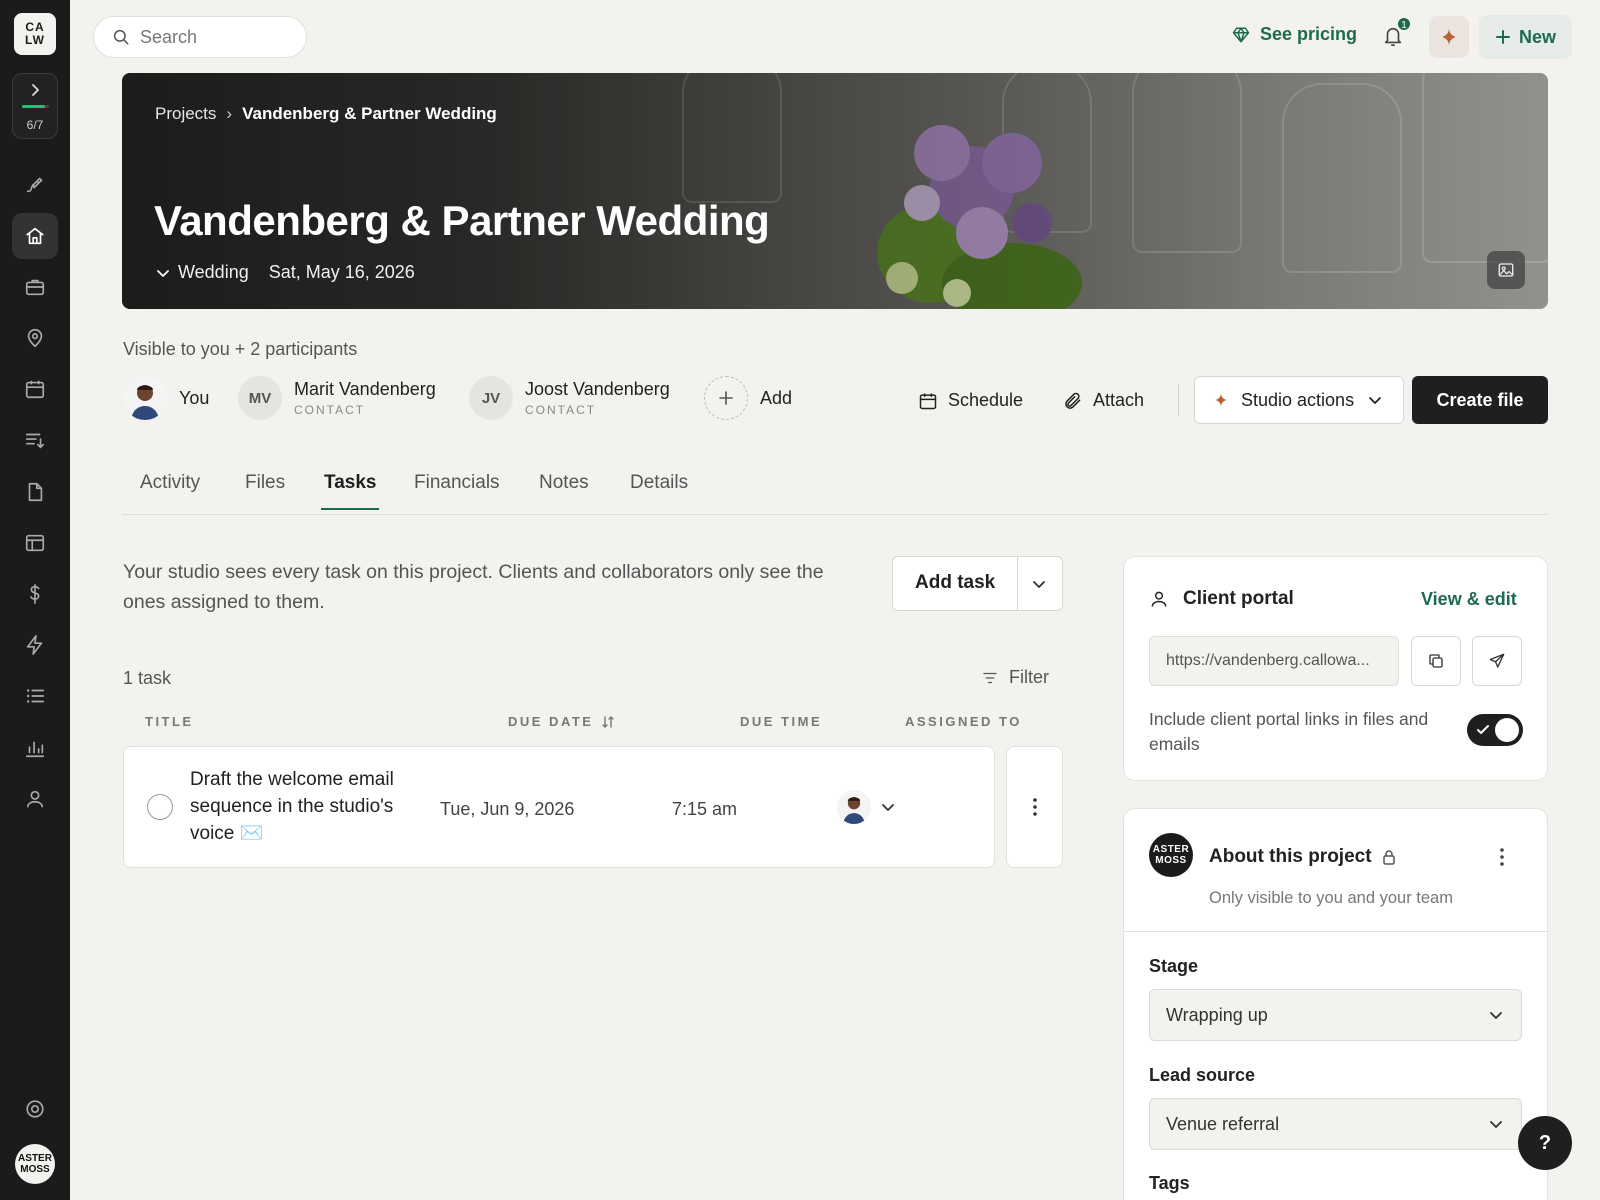 This screenshot has height=1200, width=1600. Describe the element at coordinates (1480, 400) in the screenshot. I see `create-file-button: Create file` at that location.